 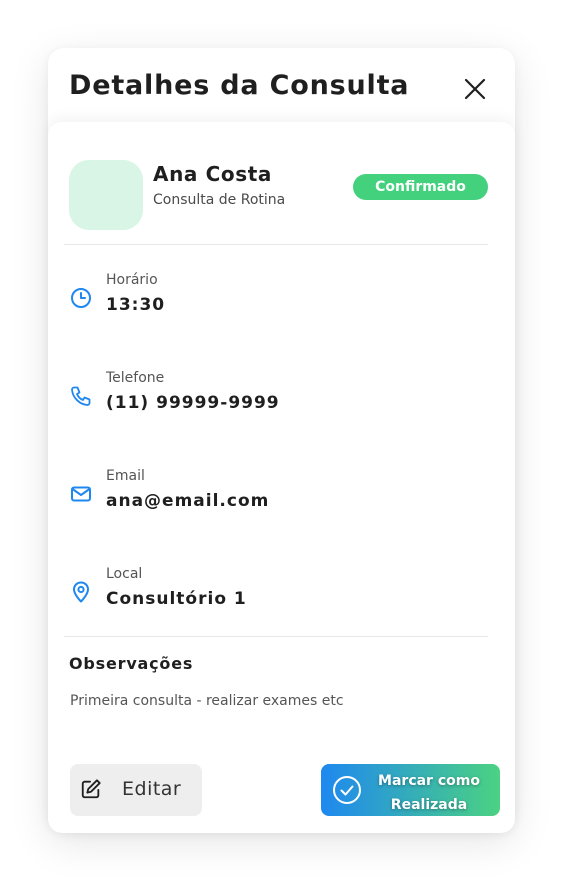 I want to click on info-row-phone: Telefone (11) 99999-9999, so click(x=281, y=400).